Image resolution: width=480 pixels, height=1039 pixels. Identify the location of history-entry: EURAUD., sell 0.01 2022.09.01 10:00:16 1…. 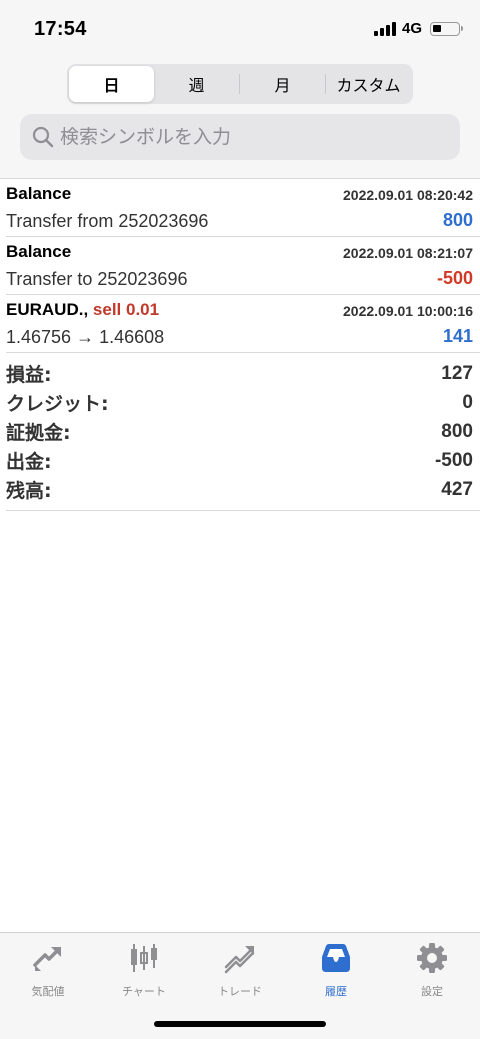
(243, 324).